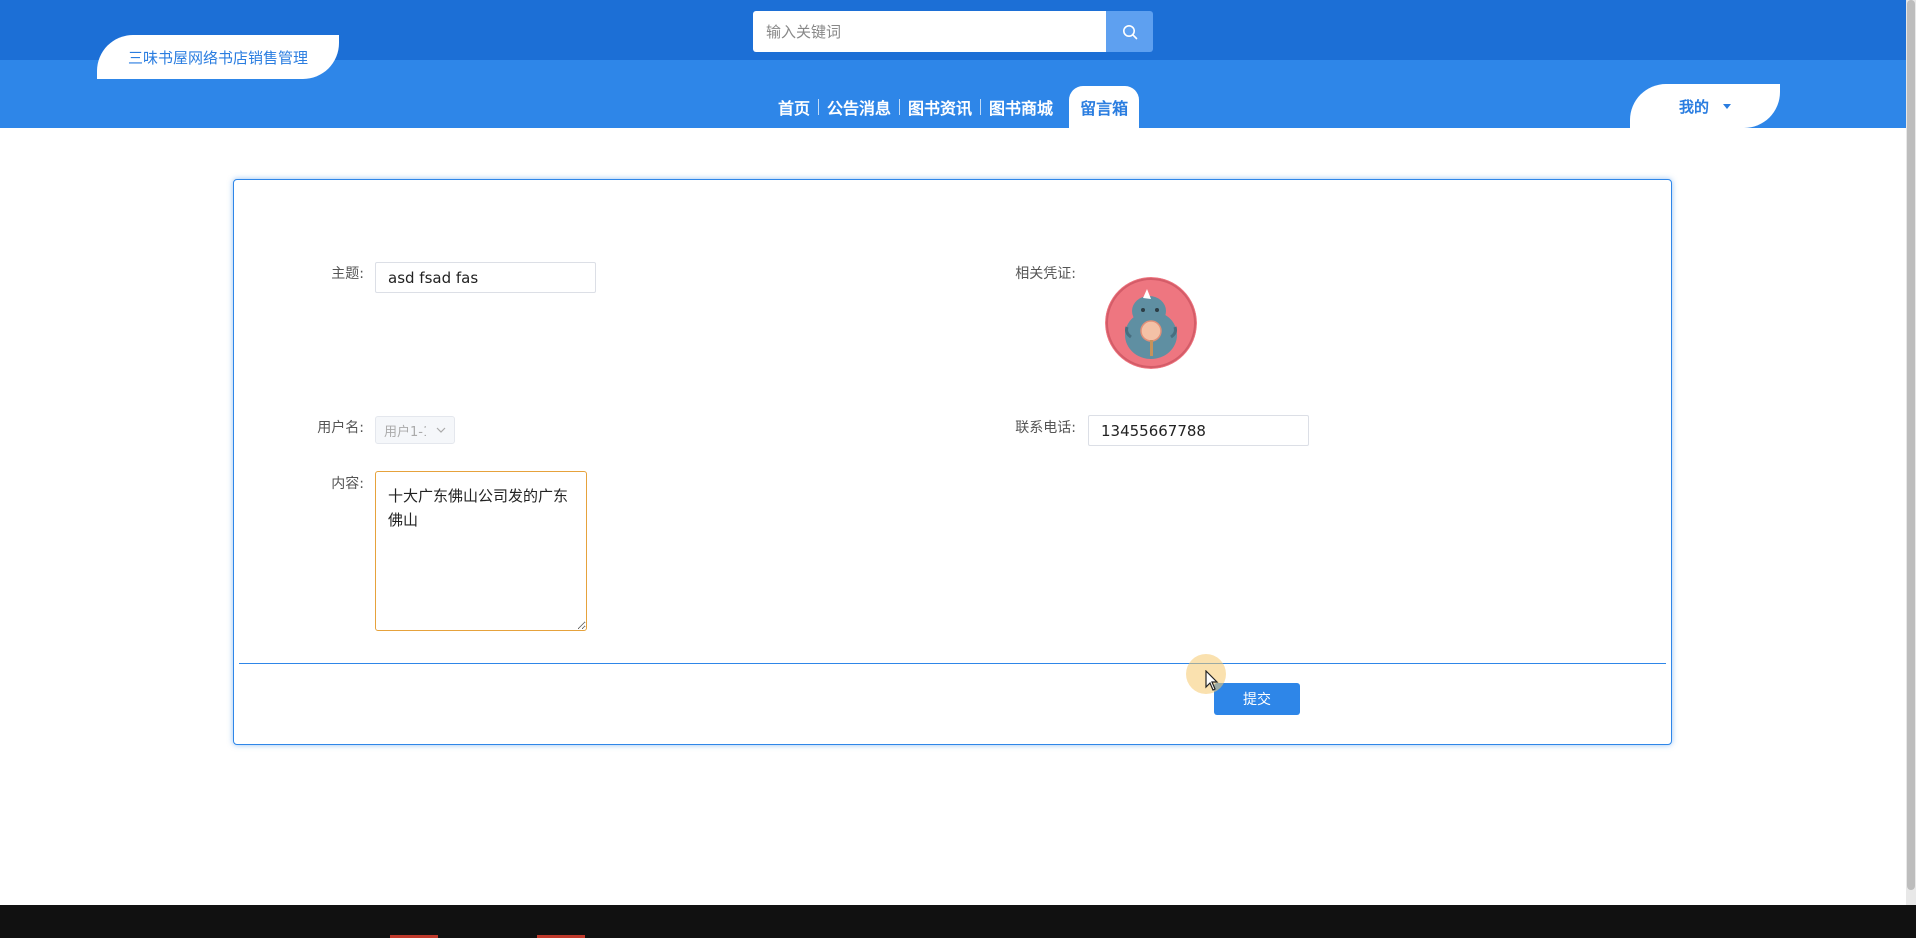 The width and height of the screenshot is (1916, 938). I want to click on site-logo-text: 三味书屋网络书店销售管理, so click(217, 57).